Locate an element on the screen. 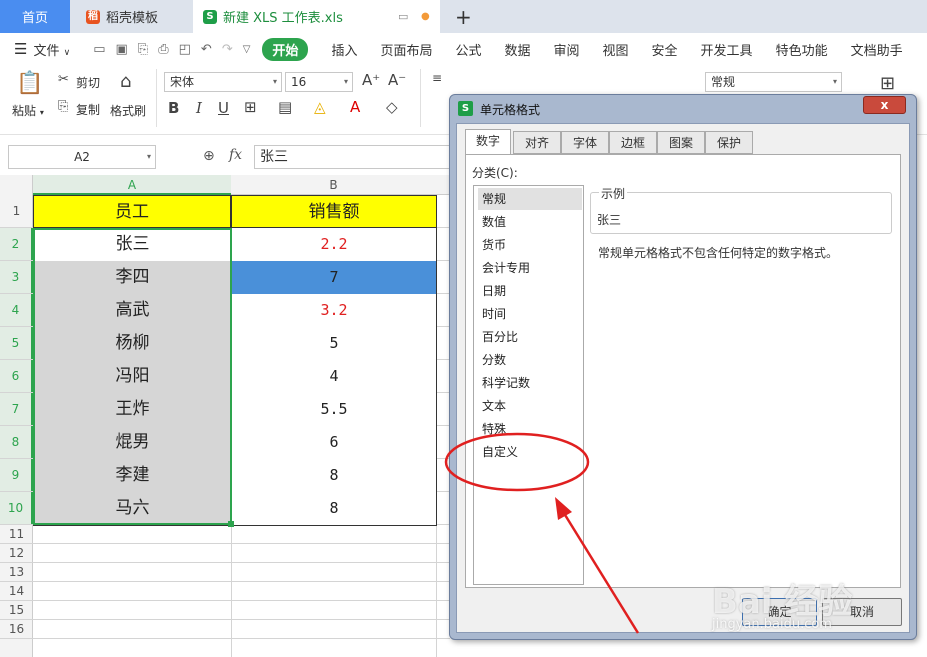 This screenshot has height=657, width=927. annotation-arrow-line is located at coordinates (600, 571).